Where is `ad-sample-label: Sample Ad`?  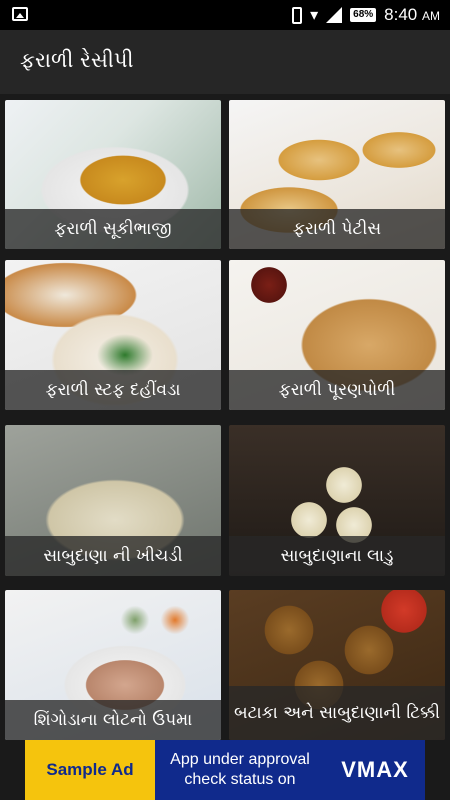 ad-sample-label: Sample Ad is located at coordinates (90, 770).